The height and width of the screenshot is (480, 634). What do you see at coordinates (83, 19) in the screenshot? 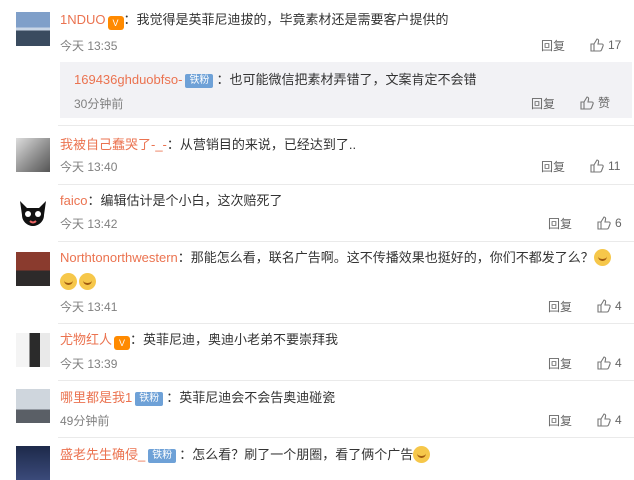
I see `user-name-link: 1NDUO` at bounding box center [83, 19].